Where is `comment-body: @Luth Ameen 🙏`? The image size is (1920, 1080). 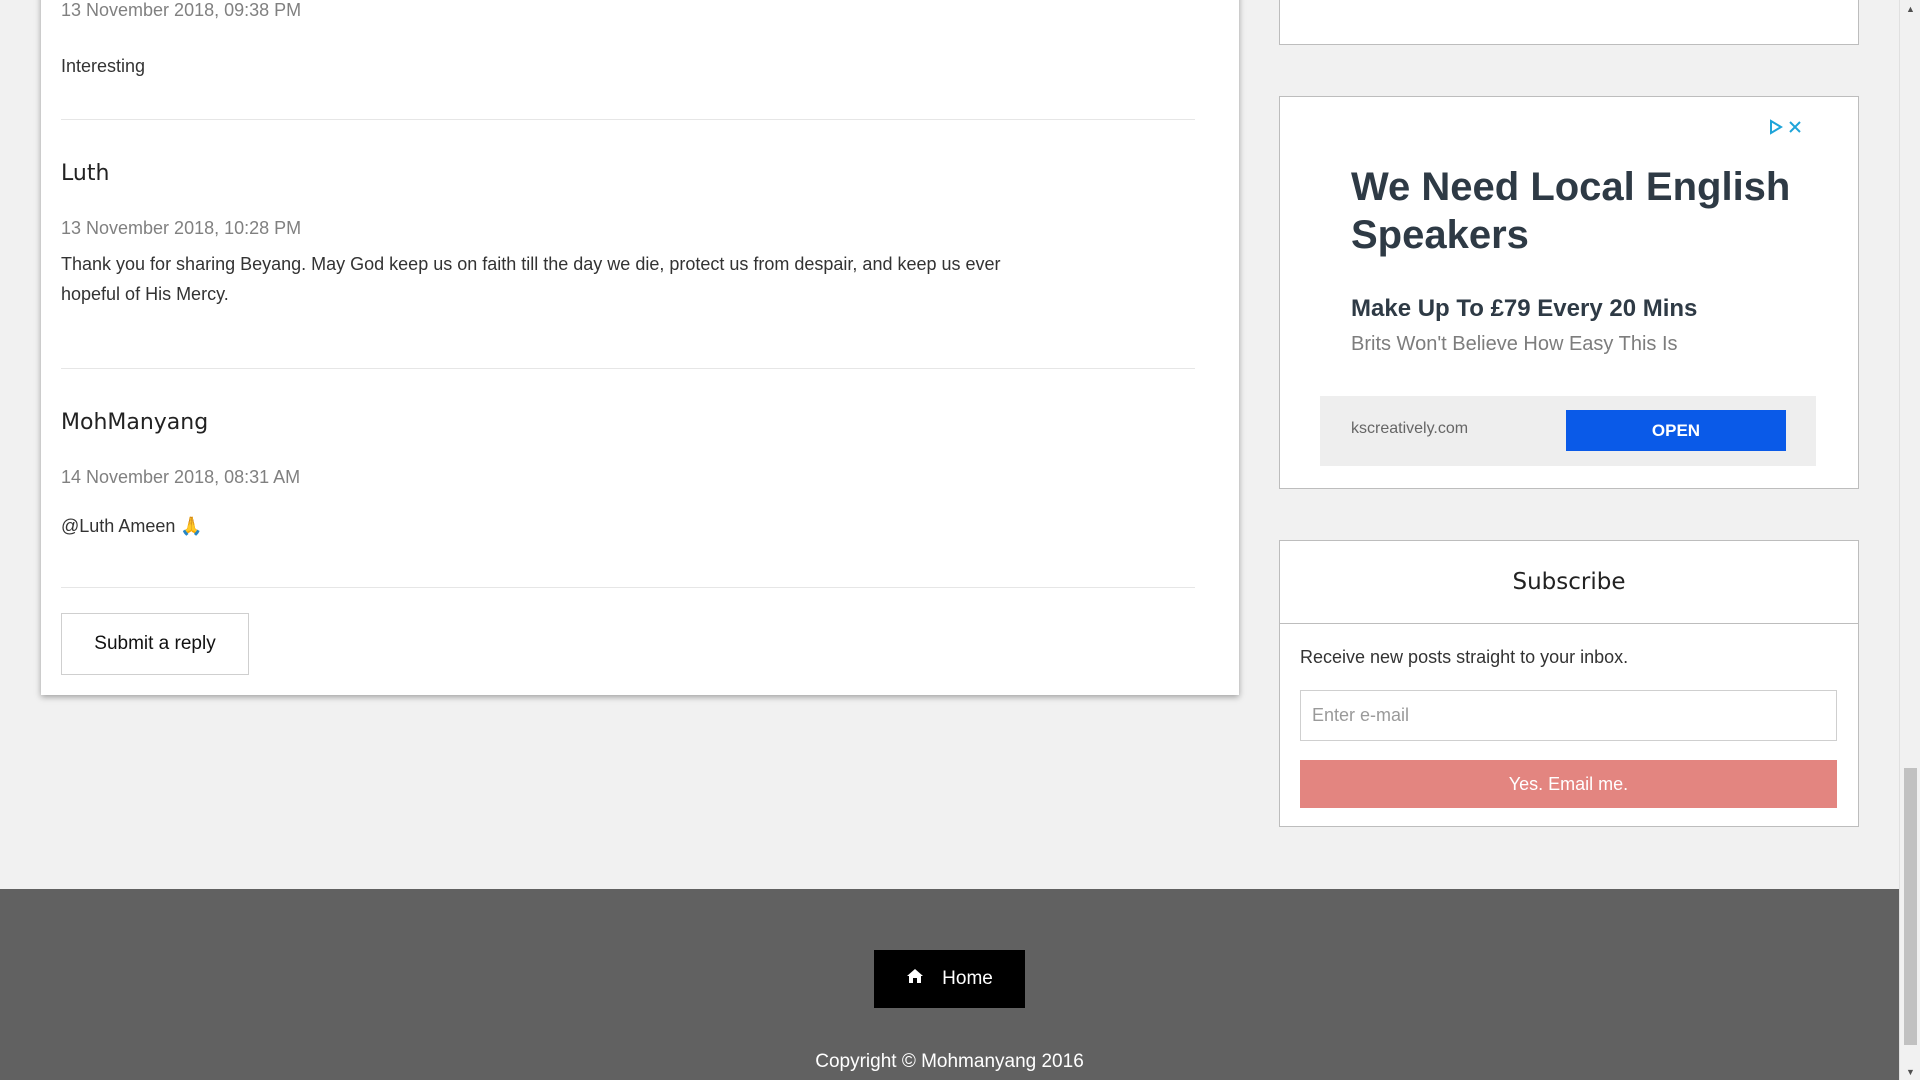 comment-body: @Luth Ameen 🙏 is located at coordinates (132, 526).